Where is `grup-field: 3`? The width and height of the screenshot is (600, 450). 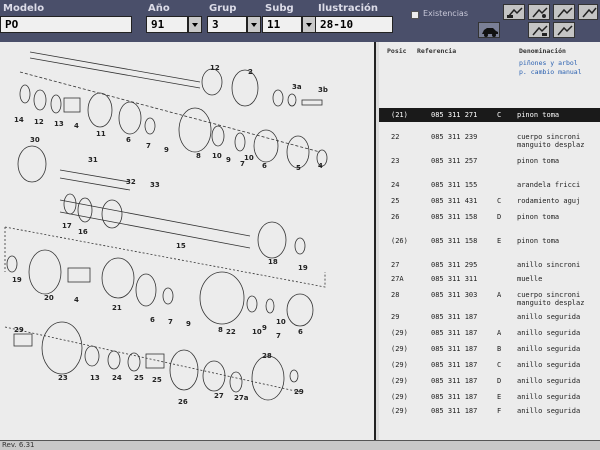 grup-field: 3 is located at coordinates (227, 24).